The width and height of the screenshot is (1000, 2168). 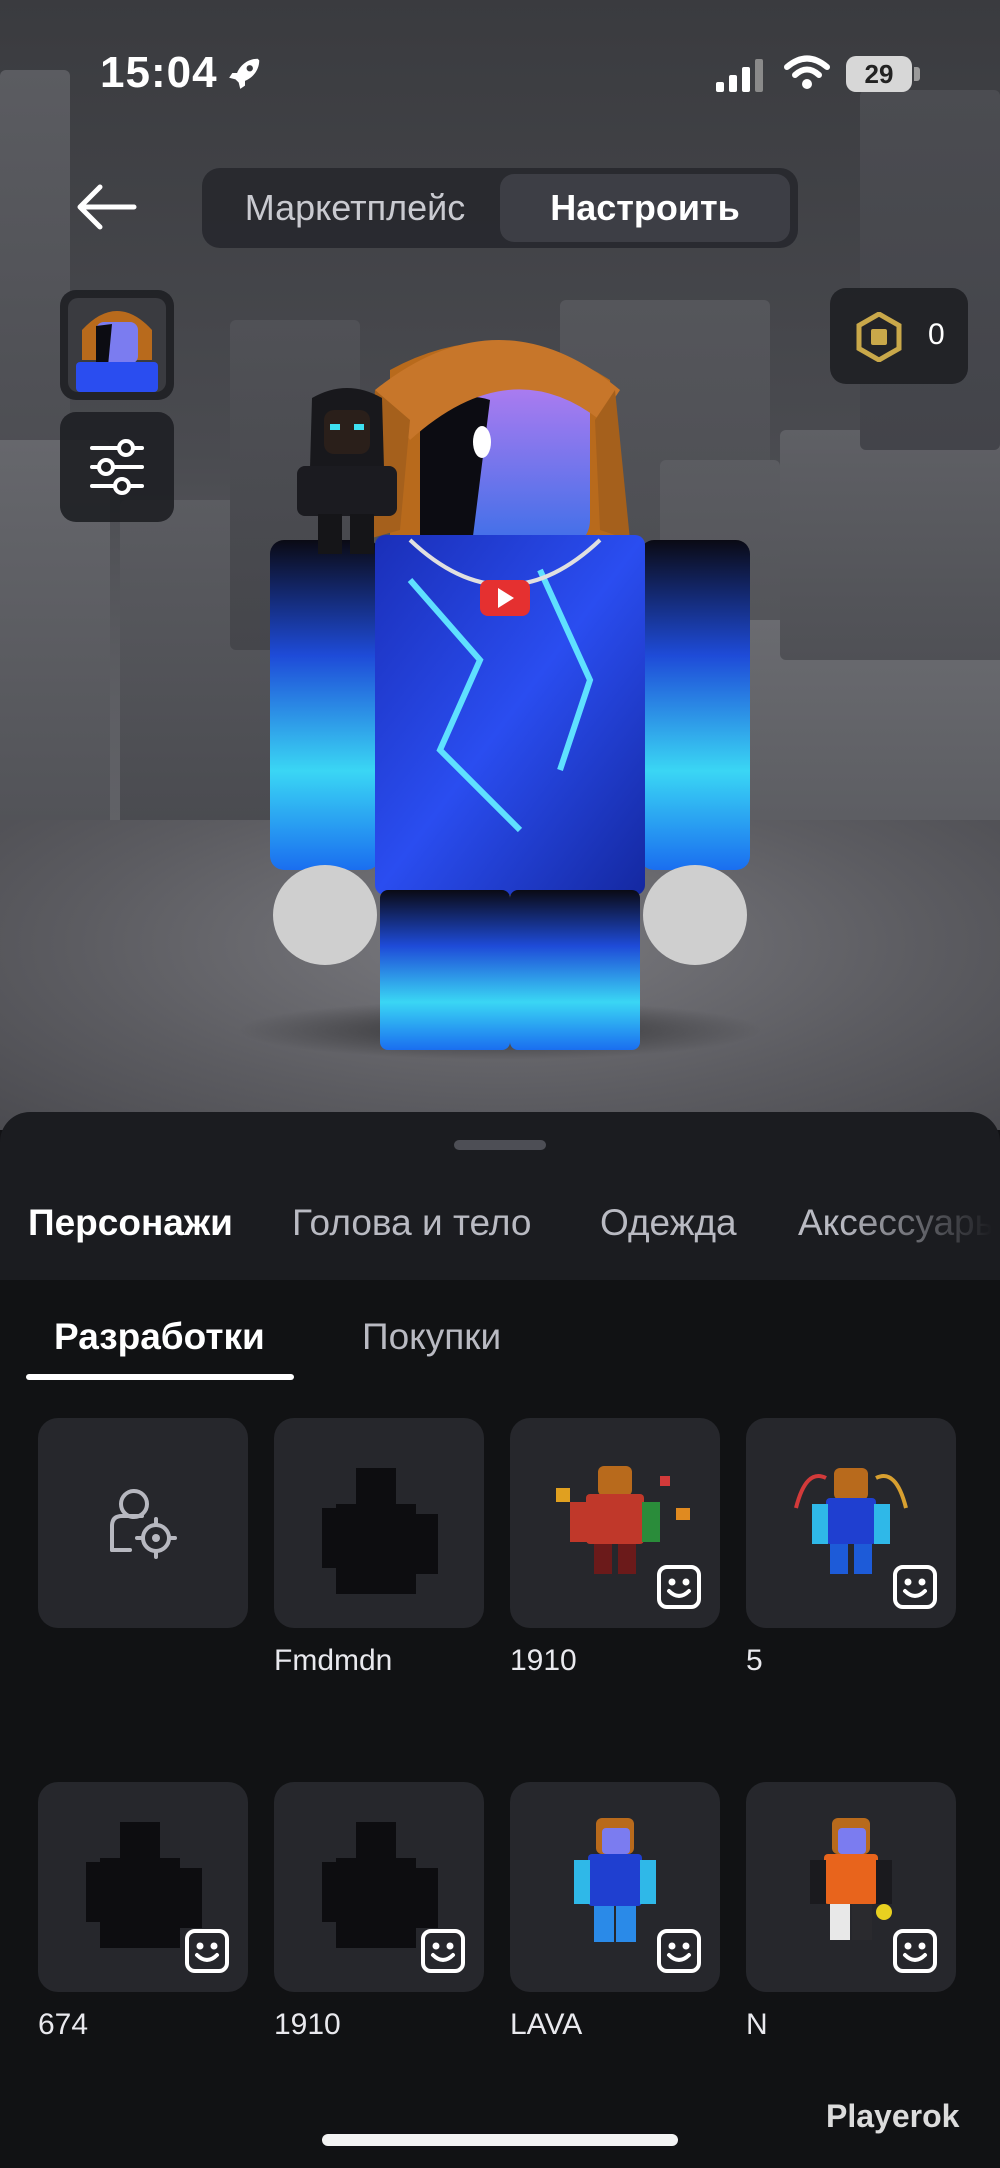 I want to click on watermark-text: Playerok, so click(x=893, y=2116).